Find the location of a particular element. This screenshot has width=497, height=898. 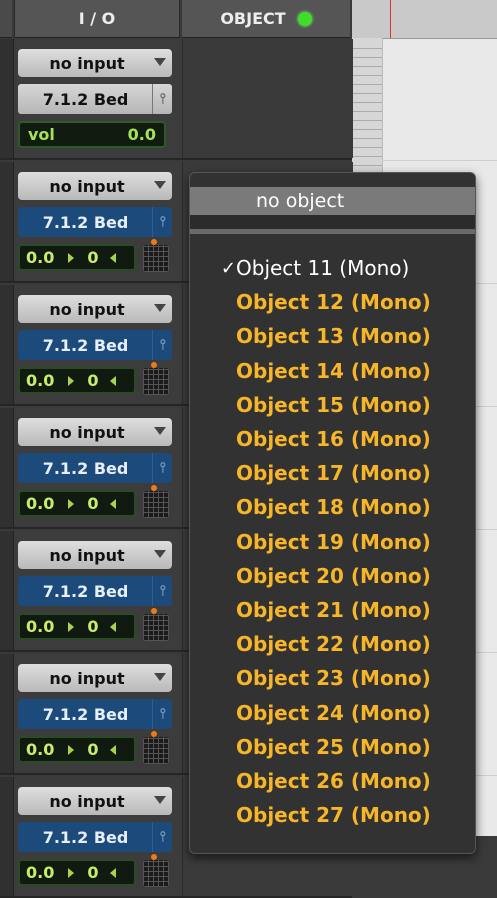

volume-display: vol 0.0 is located at coordinates (92, 134).